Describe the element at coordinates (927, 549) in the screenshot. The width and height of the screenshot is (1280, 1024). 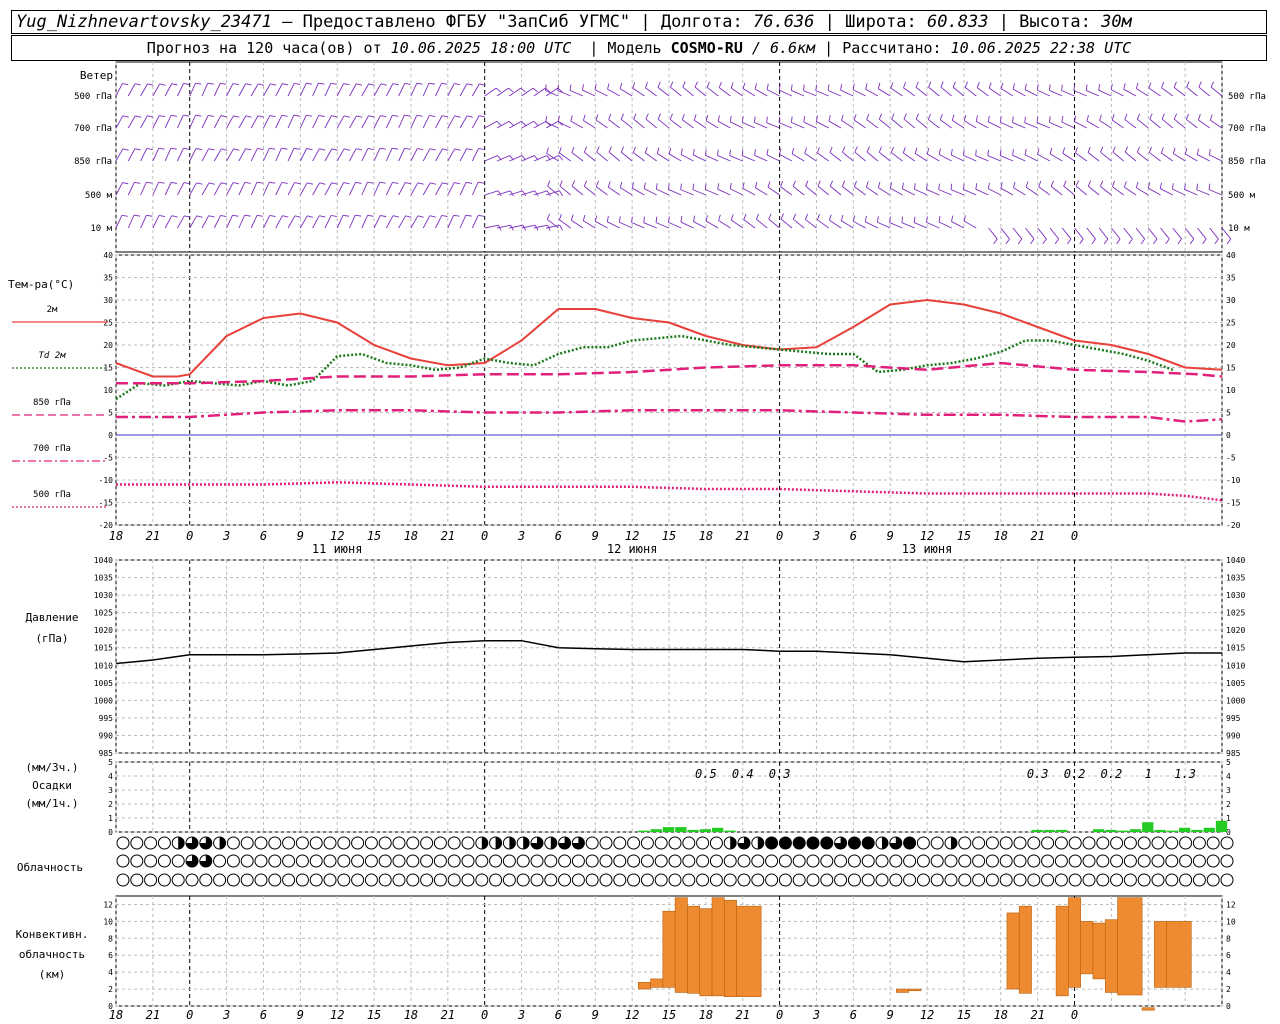
I see `day-label: 13 июня` at that location.